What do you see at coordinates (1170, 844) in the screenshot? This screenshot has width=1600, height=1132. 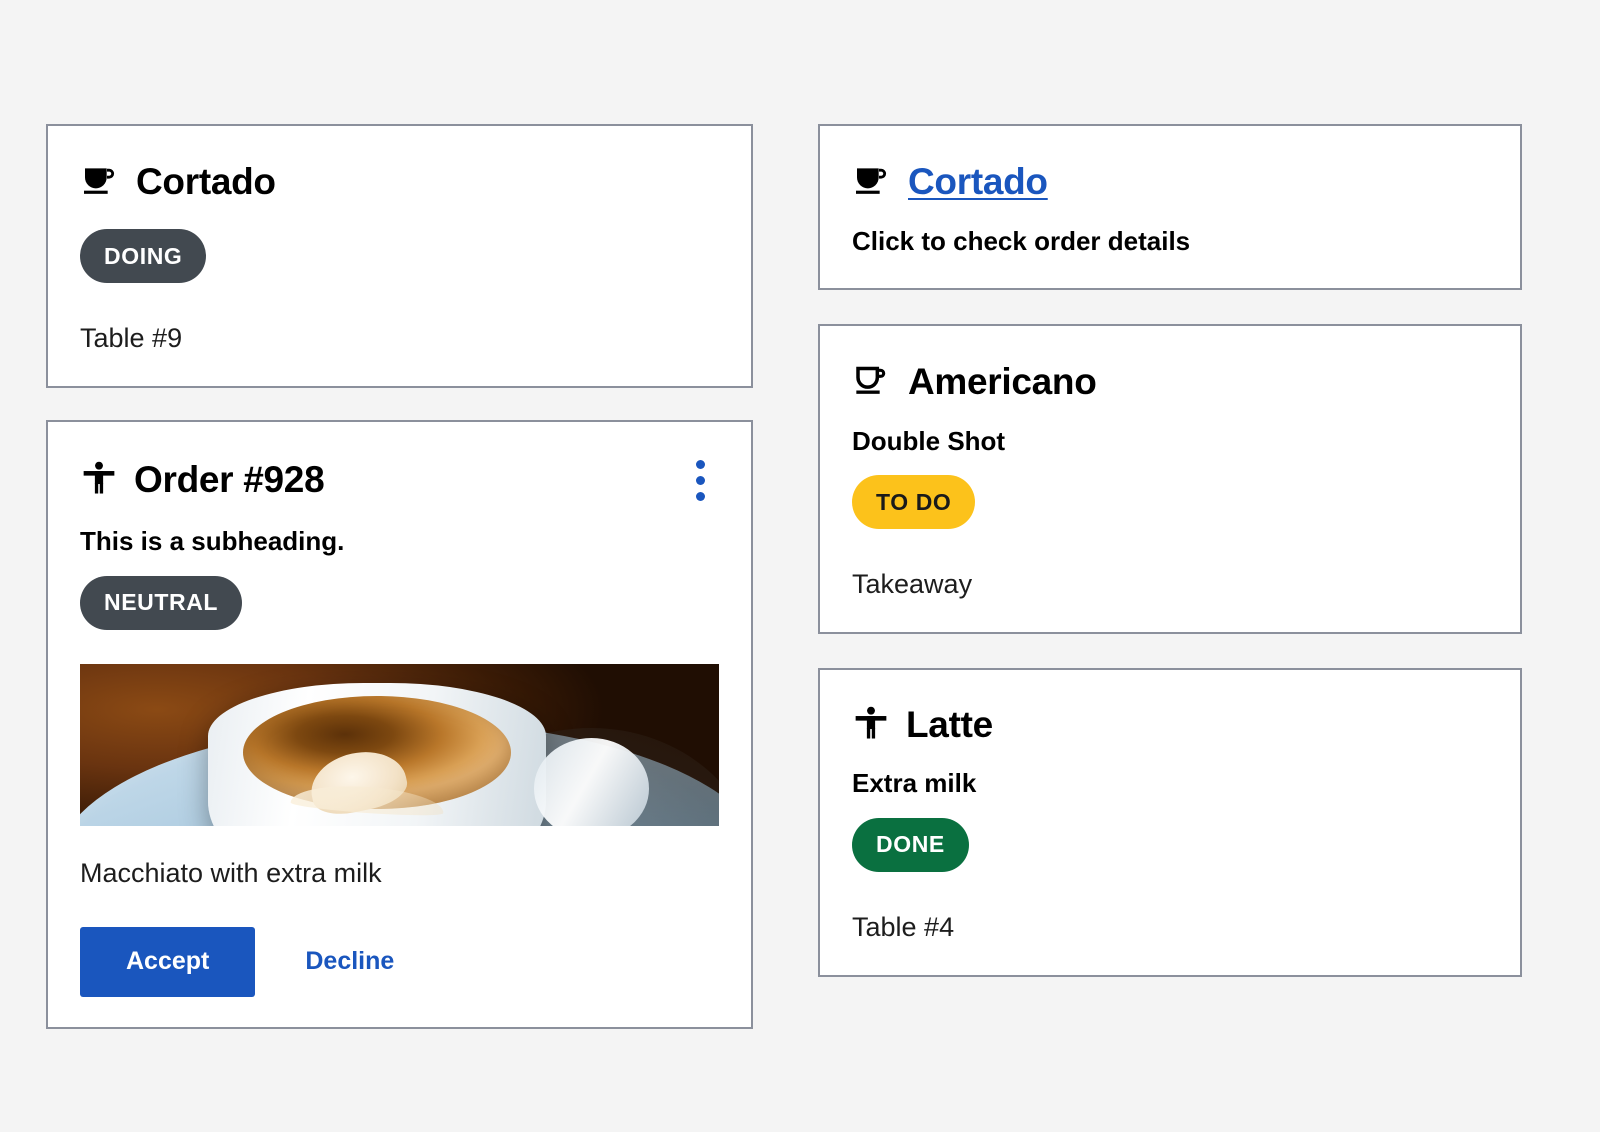 I see `badge-wrap: DONE` at bounding box center [1170, 844].